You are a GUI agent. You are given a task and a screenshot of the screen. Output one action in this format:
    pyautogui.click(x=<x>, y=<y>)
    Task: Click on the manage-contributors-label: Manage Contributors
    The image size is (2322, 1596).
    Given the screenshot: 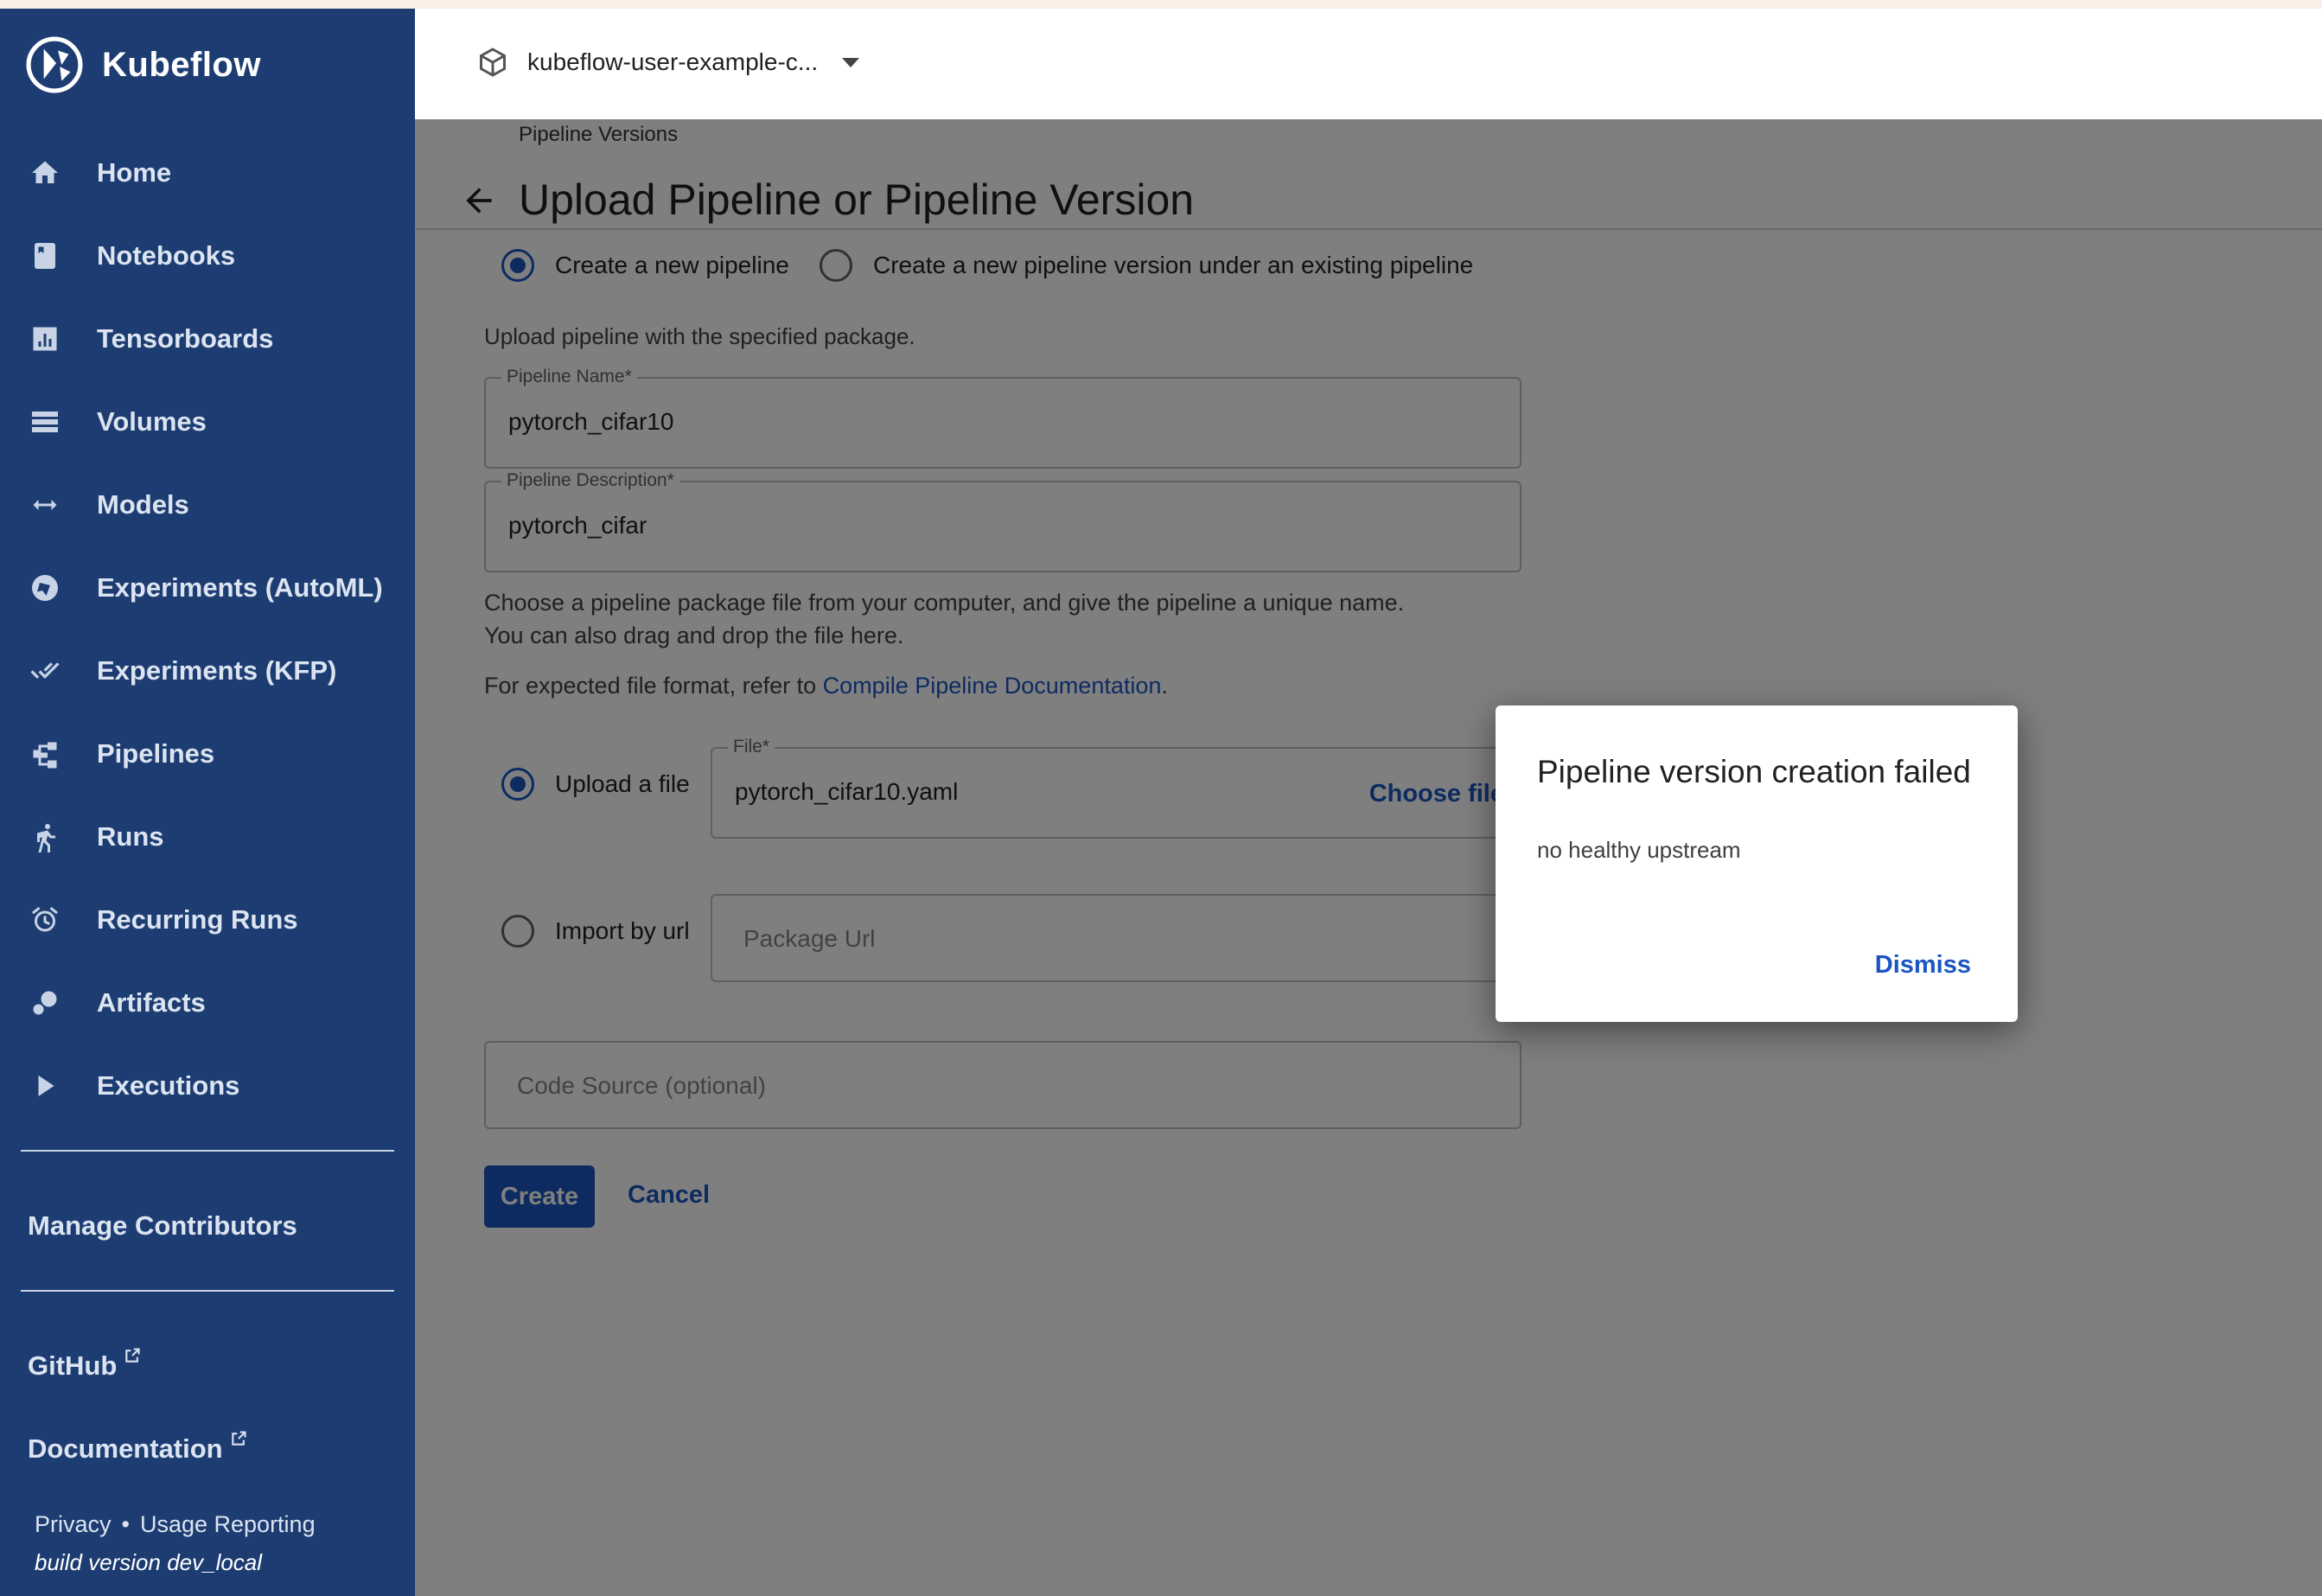 What is the action you would take?
    pyautogui.click(x=162, y=1225)
    